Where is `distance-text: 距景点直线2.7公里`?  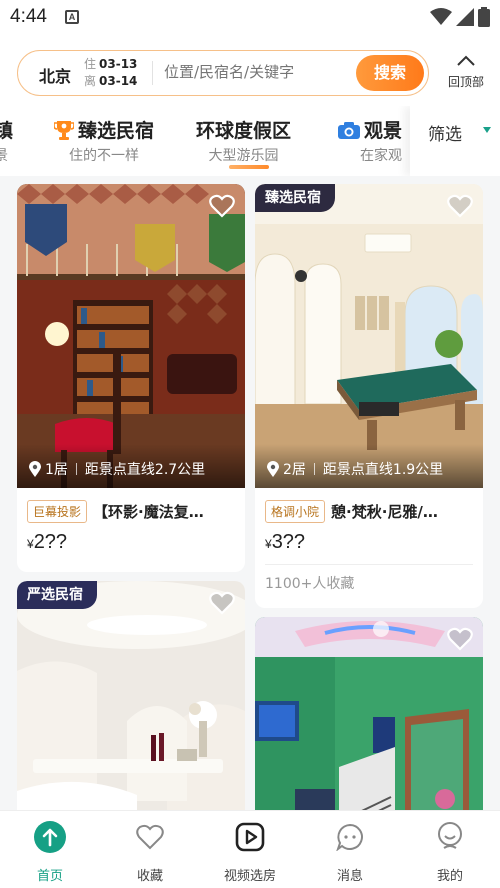 distance-text: 距景点直线2.7公里 is located at coordinates (145, 470).